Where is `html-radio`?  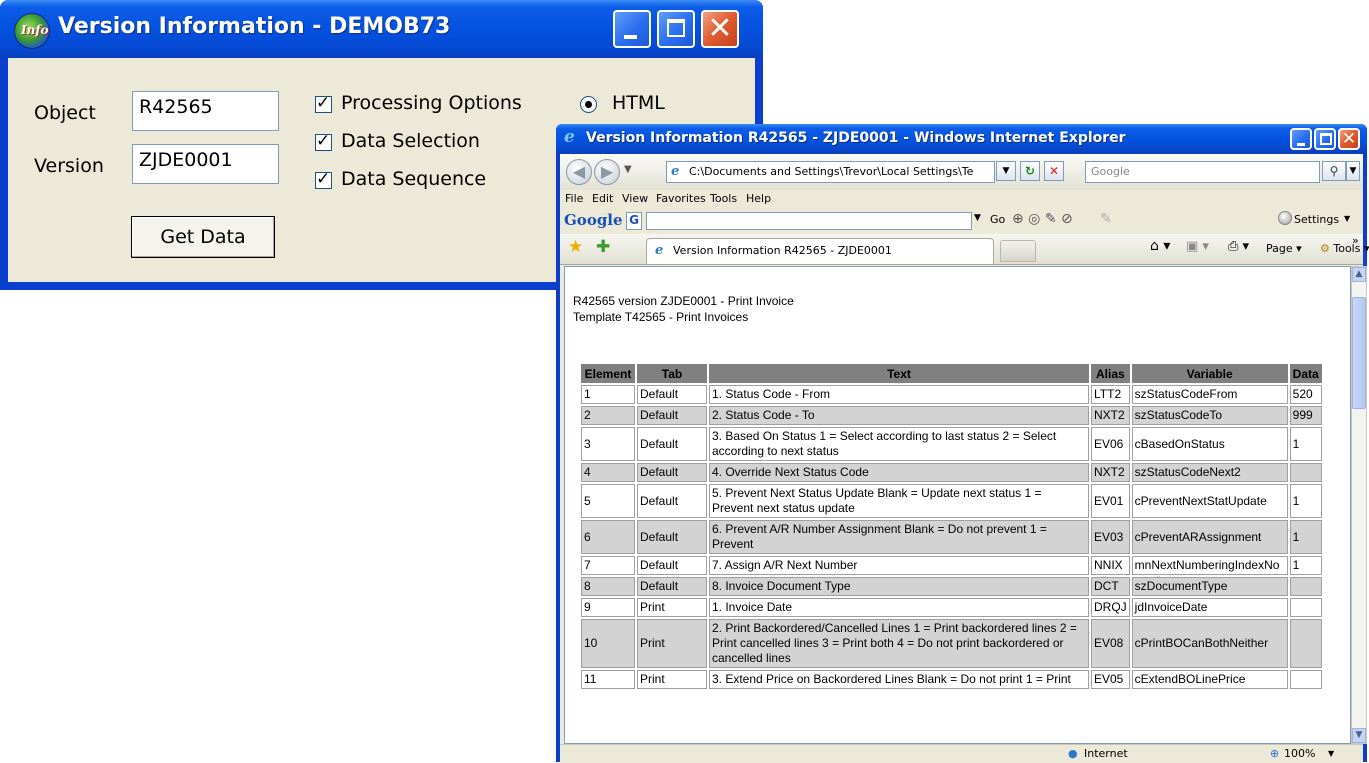 html-radio is located at coordinates (588, 104).